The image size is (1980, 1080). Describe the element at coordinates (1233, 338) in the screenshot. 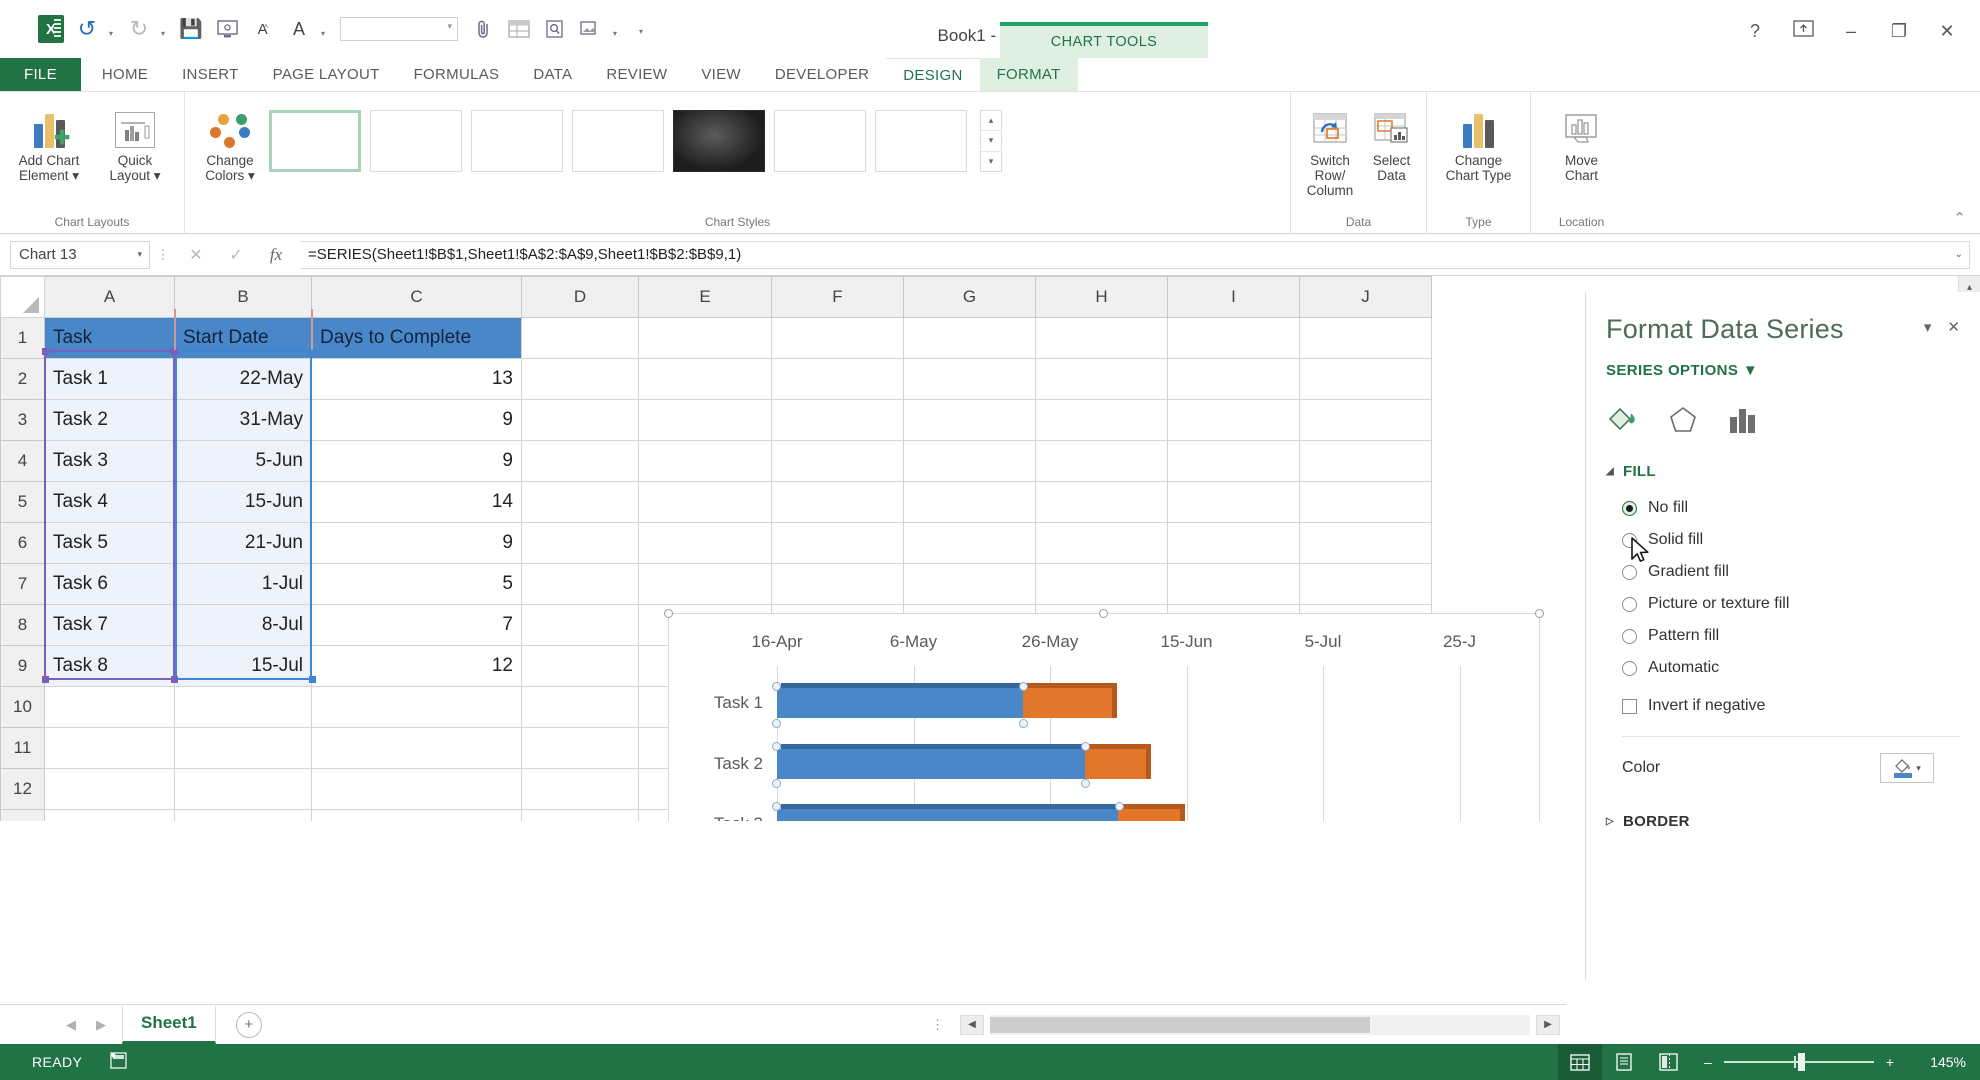

I see `cell-i1` at that location.